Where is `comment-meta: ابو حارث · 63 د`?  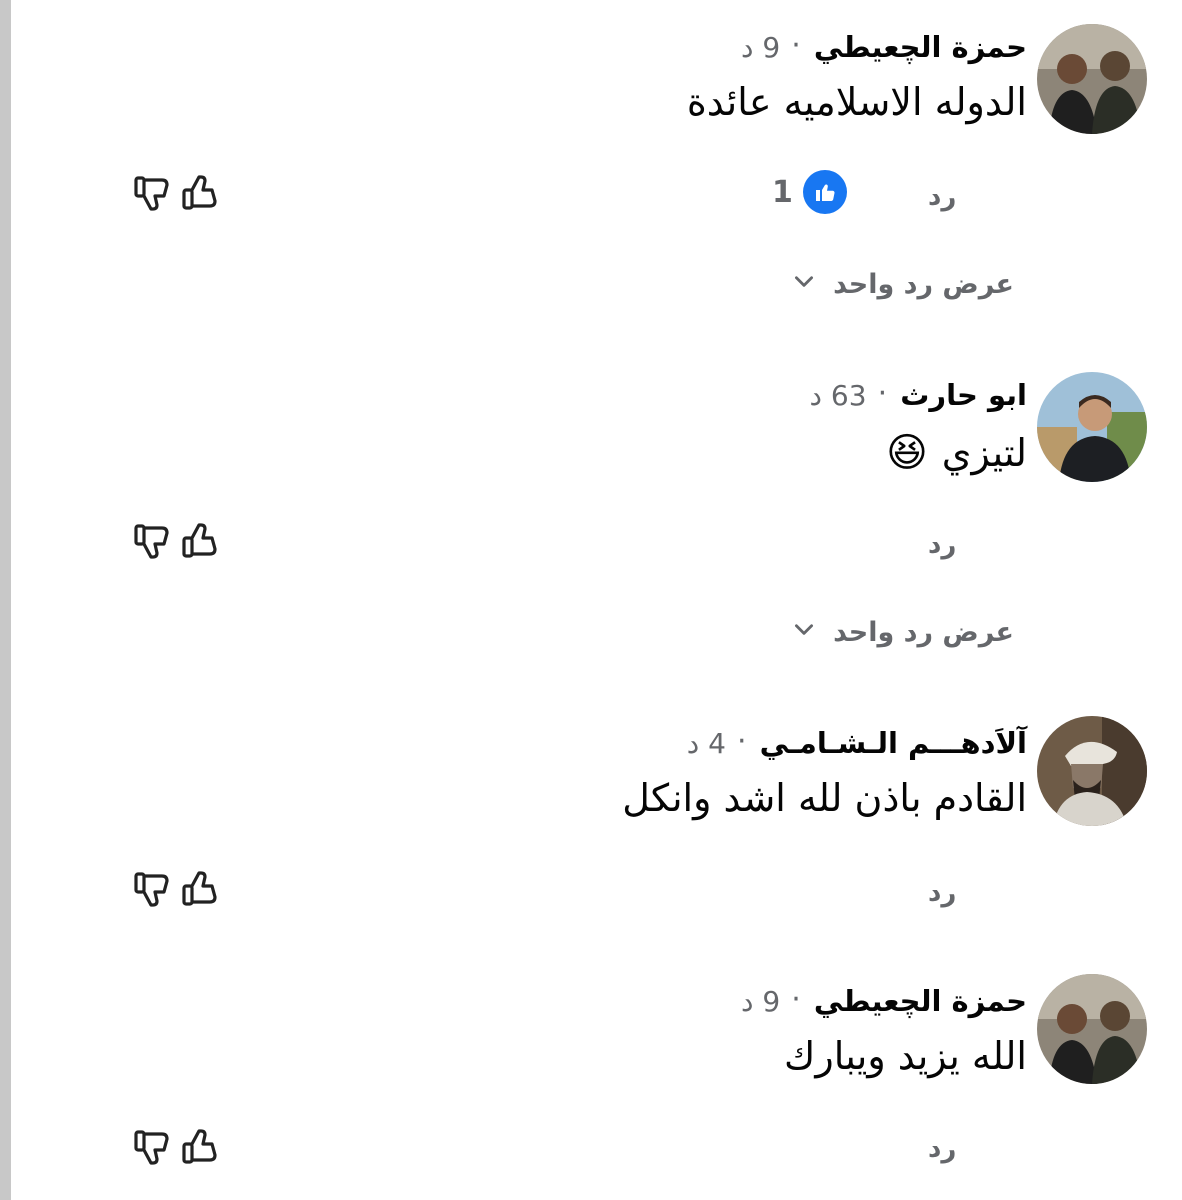 comment-meta: ابو حارث · 63 د is located at coordinates (918, 394).